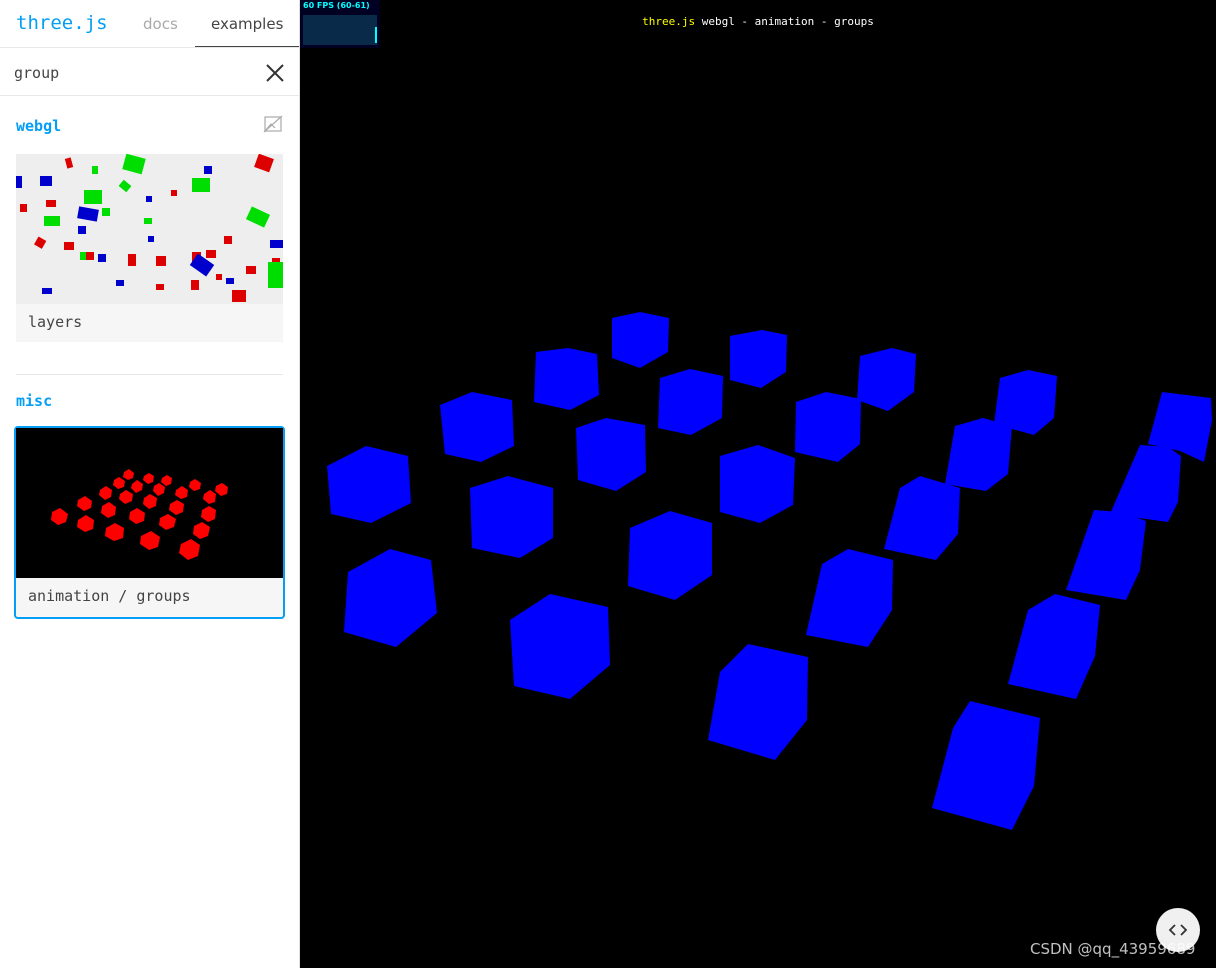  What do you see at coordinates (376, 35) in the screenshot?
I see `fps-bar` at bounding box center [376, 35].